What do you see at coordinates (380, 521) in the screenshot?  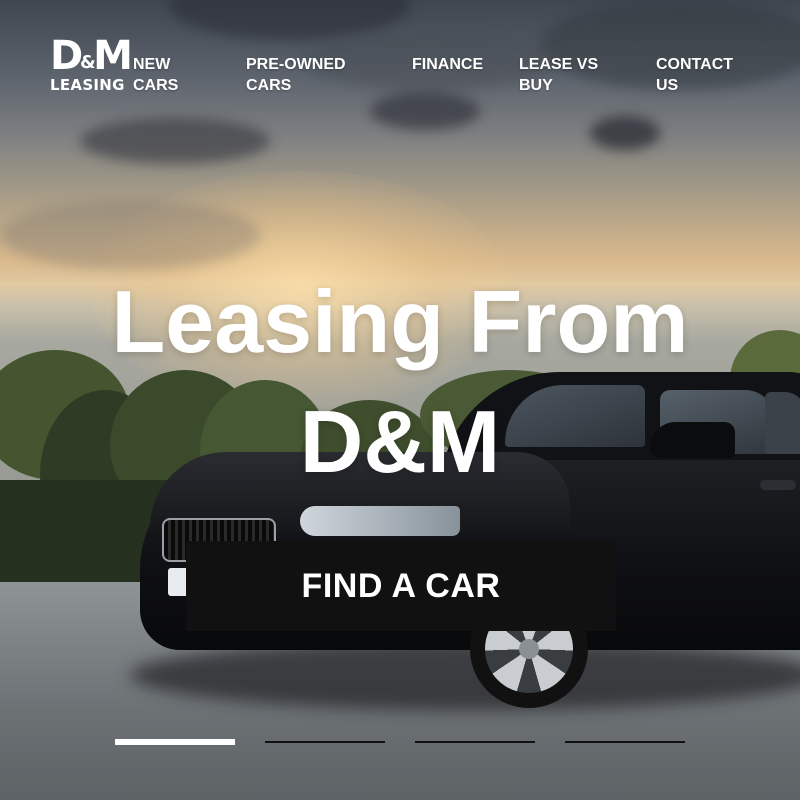 I see `car-headlight` at bounding box center [380, 521].